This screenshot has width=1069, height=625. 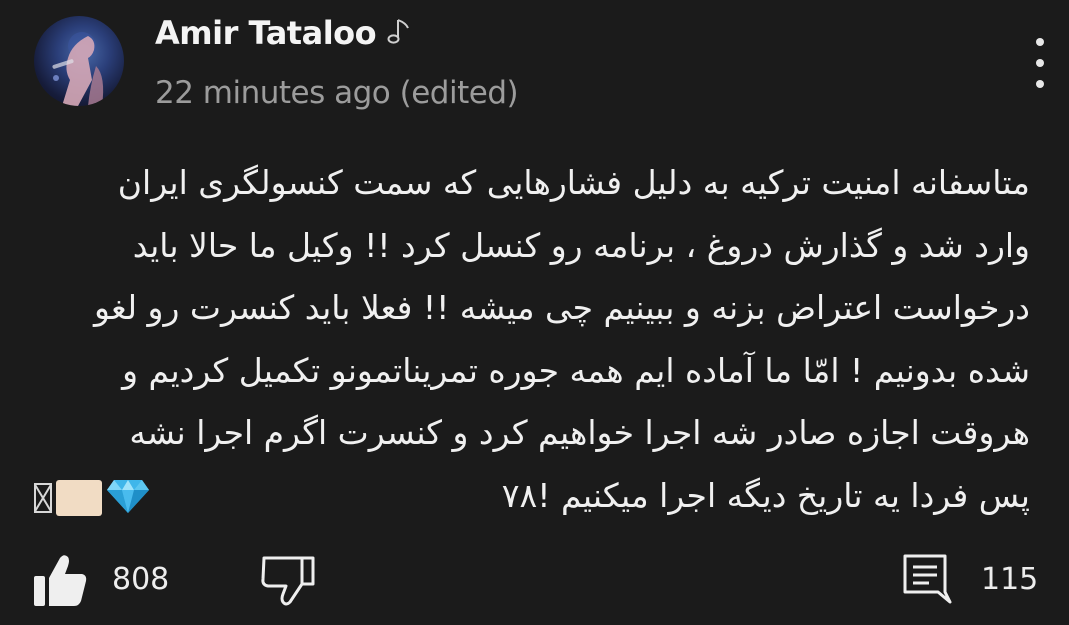 What do you see at coordinates (534, 582) in the screenshot?
I see `action-bar: 808 115` at bounding box center [534, 582].